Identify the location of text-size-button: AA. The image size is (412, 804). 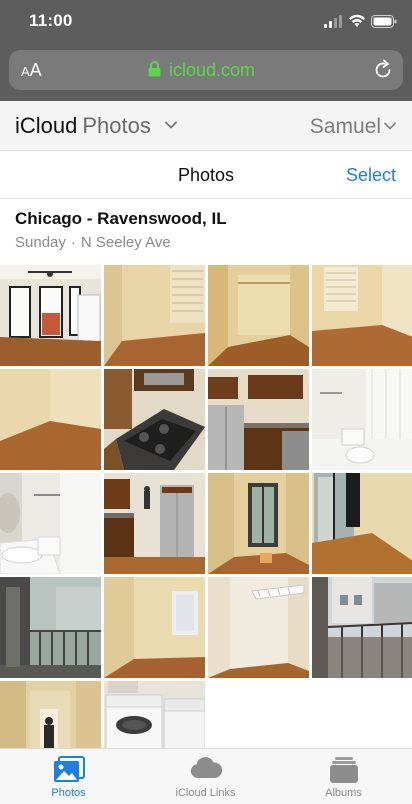
(31, 71).